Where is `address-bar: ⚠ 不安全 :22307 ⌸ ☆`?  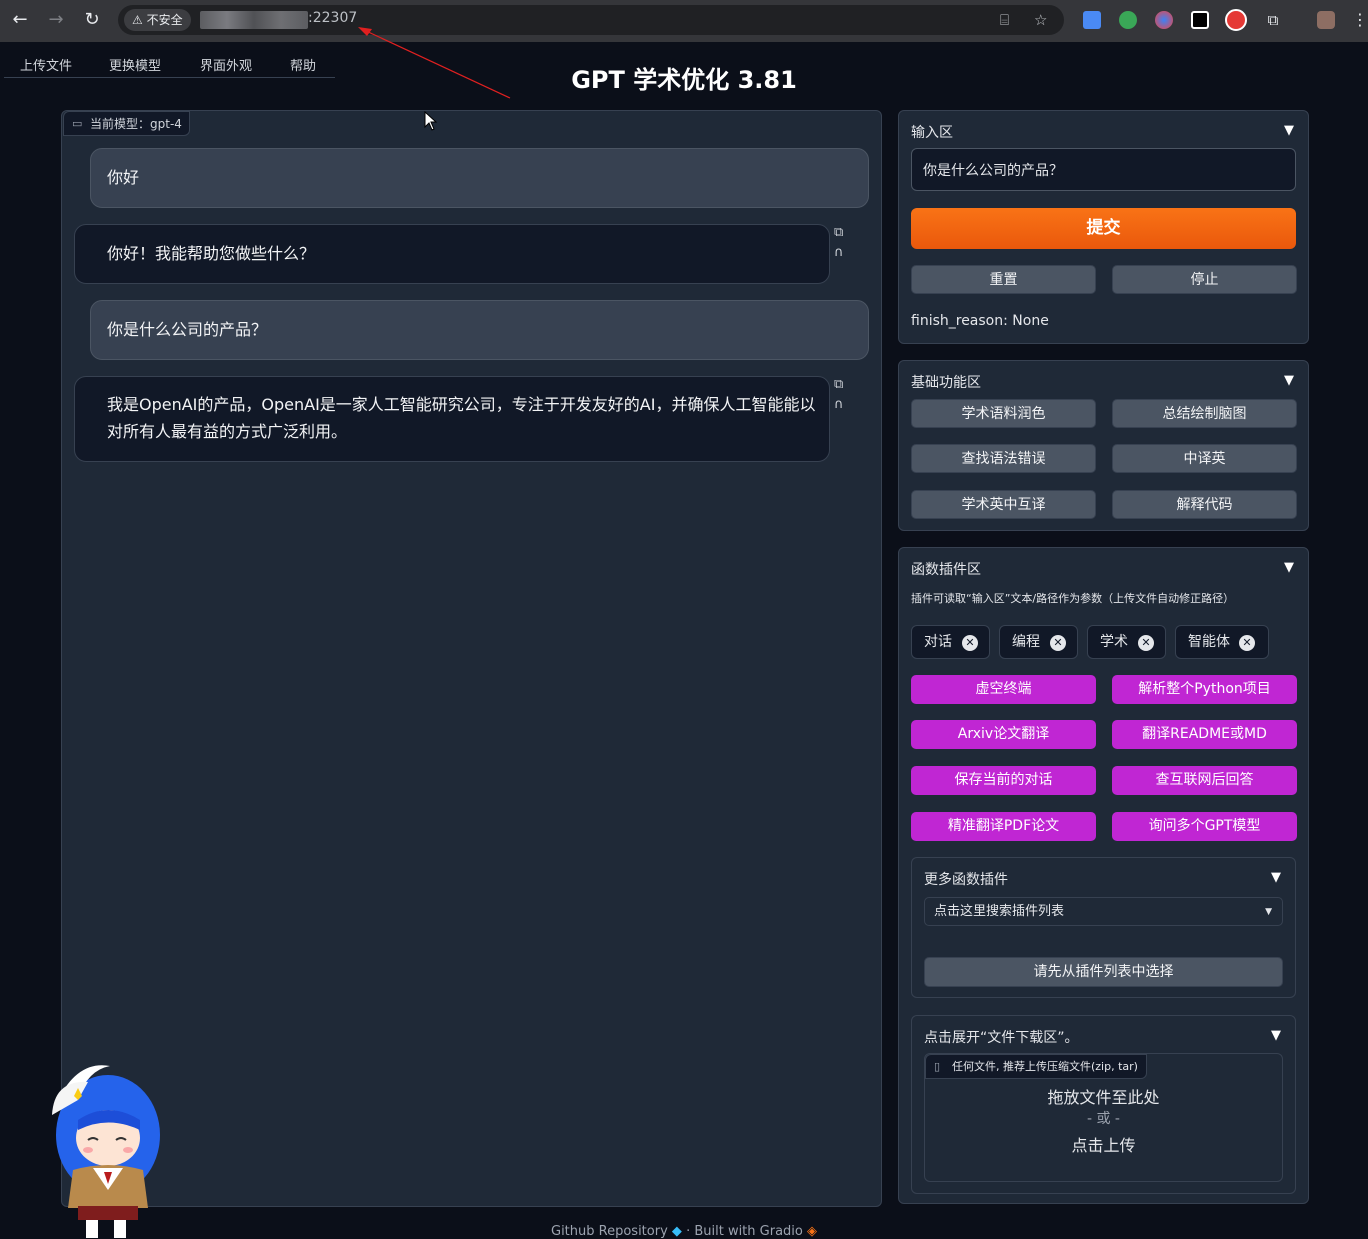
address-bar: ⚠ 不安全 :22307 ⌸ ☆ is located at coordinates (591, 20).